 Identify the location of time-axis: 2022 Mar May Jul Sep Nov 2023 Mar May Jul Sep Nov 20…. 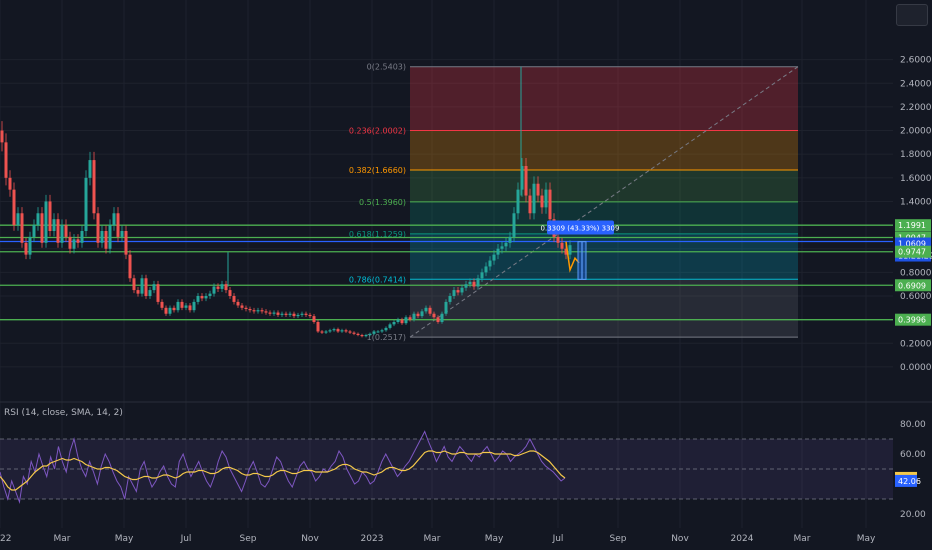
(438, 539).